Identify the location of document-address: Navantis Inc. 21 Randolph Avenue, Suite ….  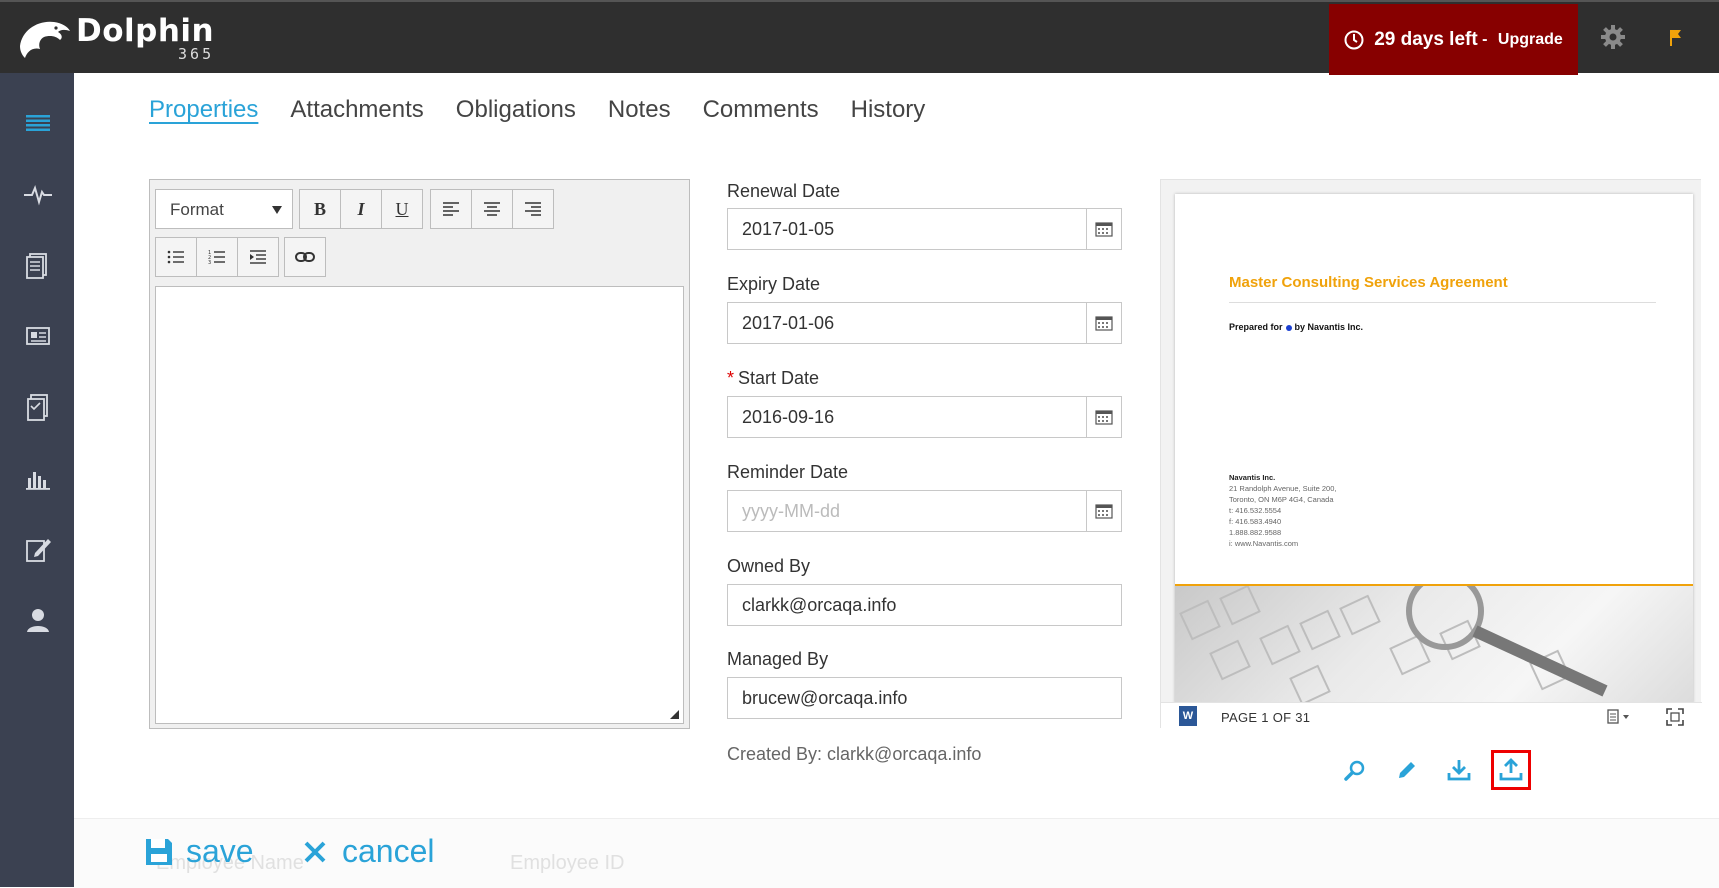
(1282, 510).